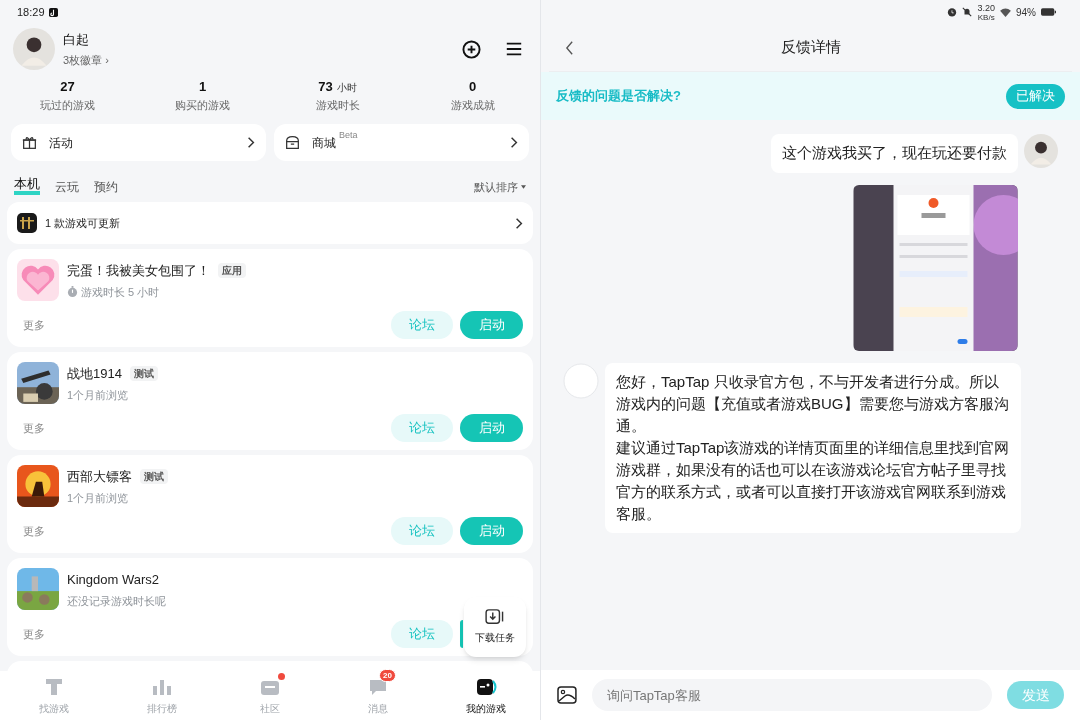 The height and width of the screenshot is (720, 1080). What do you see at coordinates (202, 105) in the screenshot?
I see `stat-label: 购买的游戏` at bounding box center [202, 105].